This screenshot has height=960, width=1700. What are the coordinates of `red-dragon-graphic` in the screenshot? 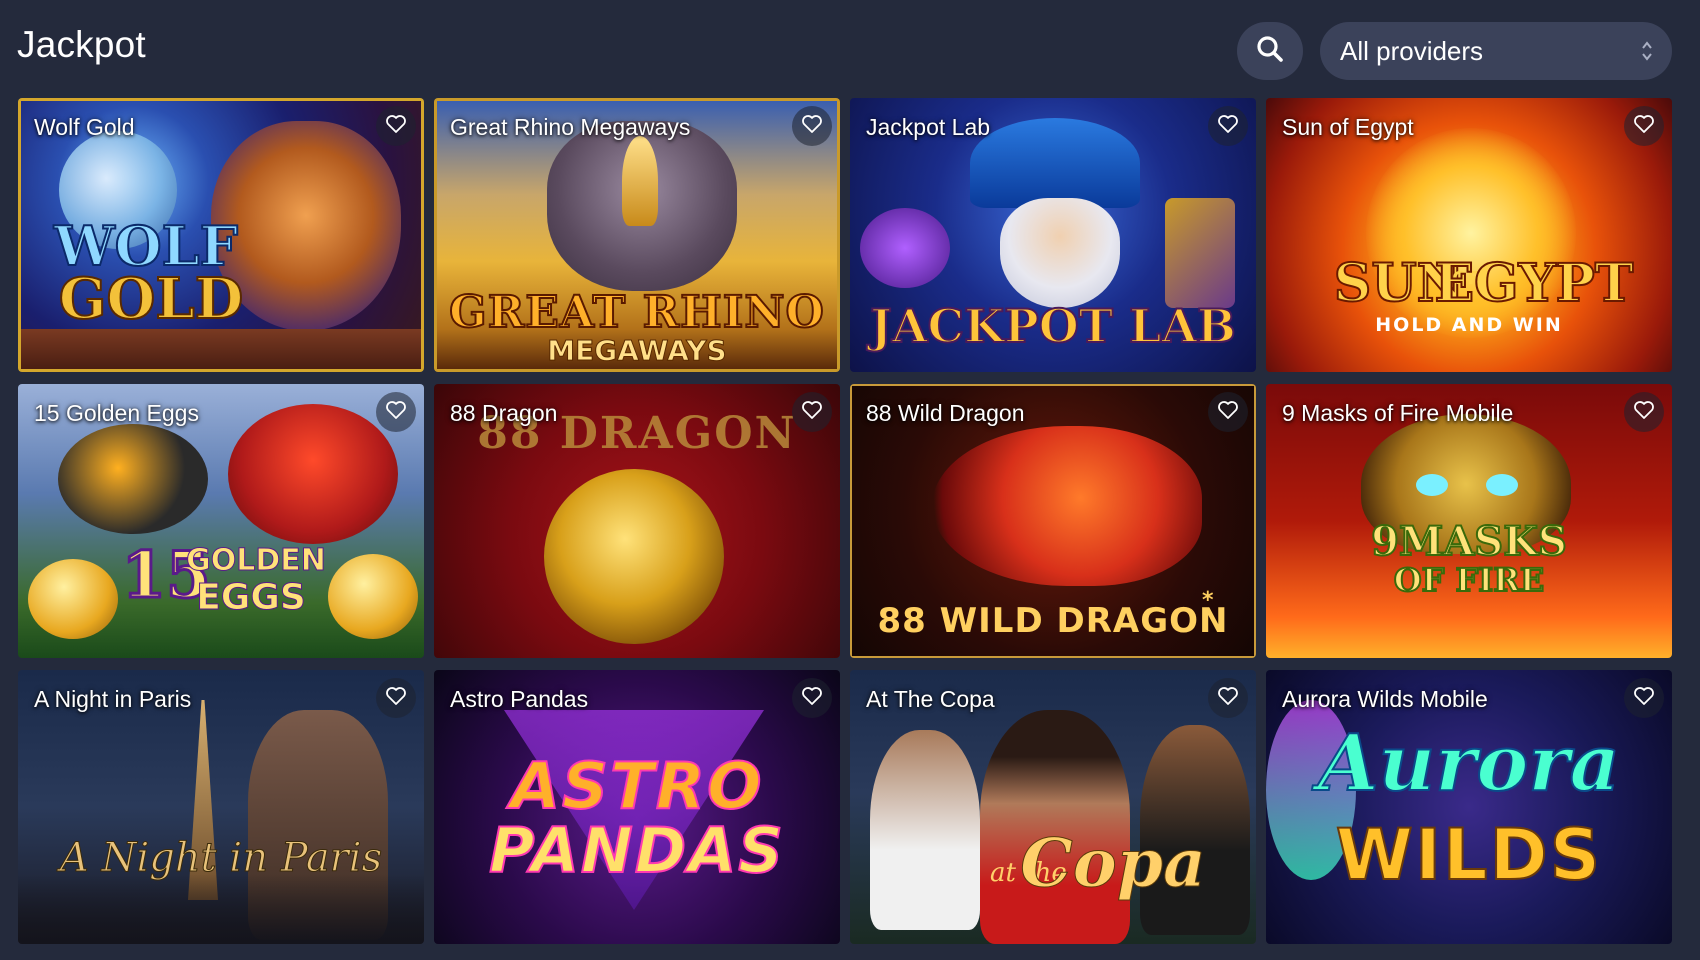 It's located at (1067, 506).